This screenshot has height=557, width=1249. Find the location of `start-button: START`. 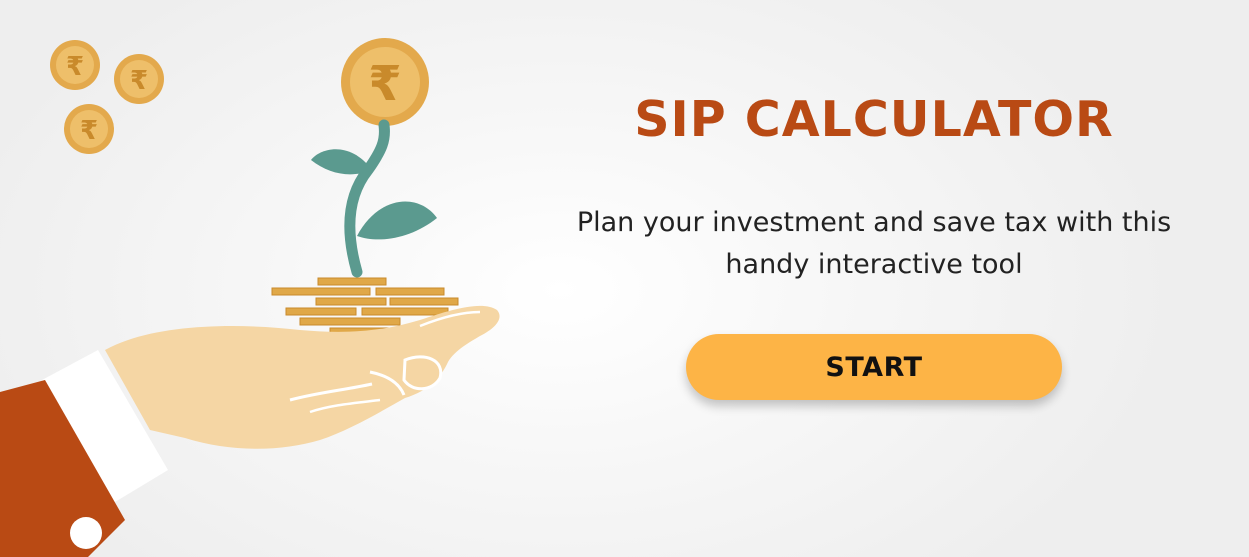

start-button: START is located at coordinates (874, 367).